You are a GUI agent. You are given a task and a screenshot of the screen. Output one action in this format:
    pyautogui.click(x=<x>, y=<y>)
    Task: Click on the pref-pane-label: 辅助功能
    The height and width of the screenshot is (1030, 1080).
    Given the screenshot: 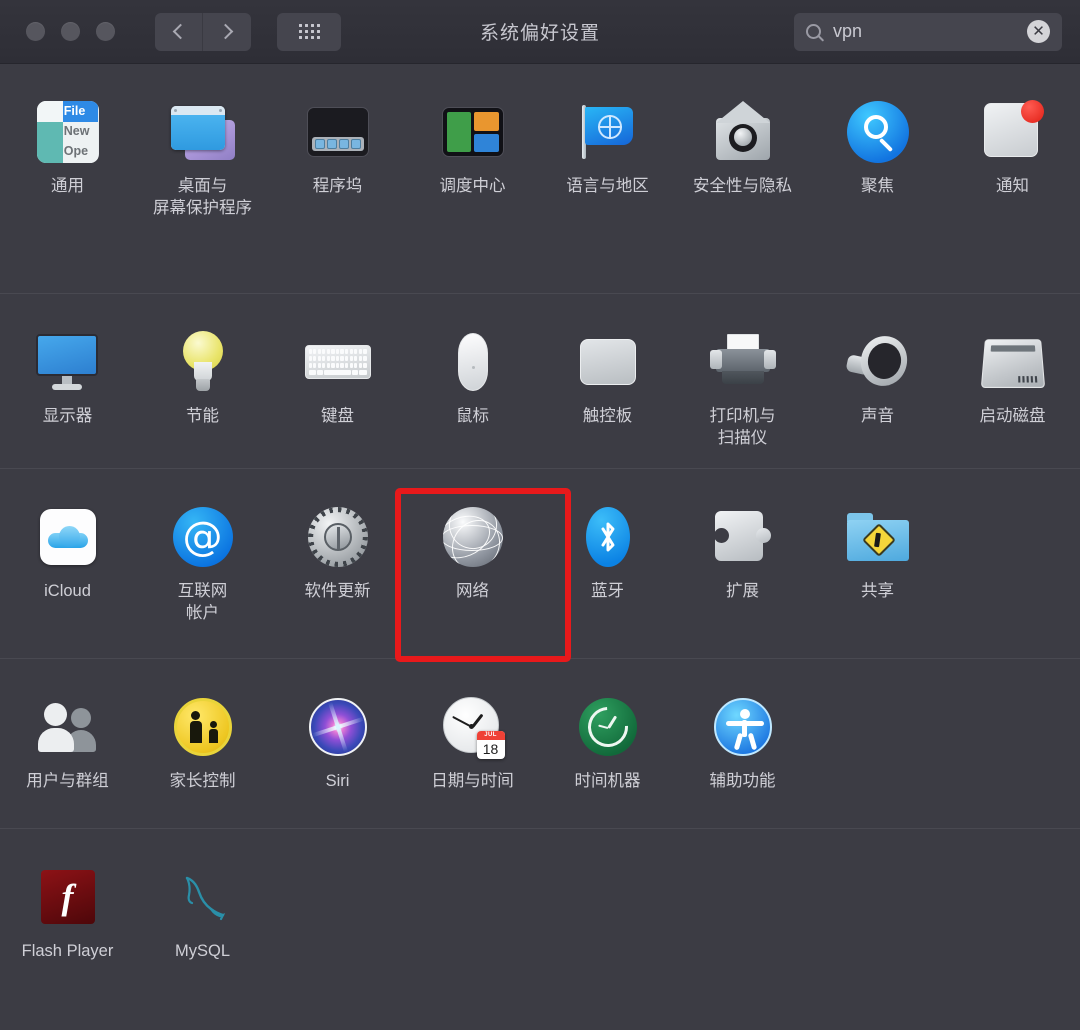 What is the action you would take?
    pyautogui.click(x=742, y=781)
    